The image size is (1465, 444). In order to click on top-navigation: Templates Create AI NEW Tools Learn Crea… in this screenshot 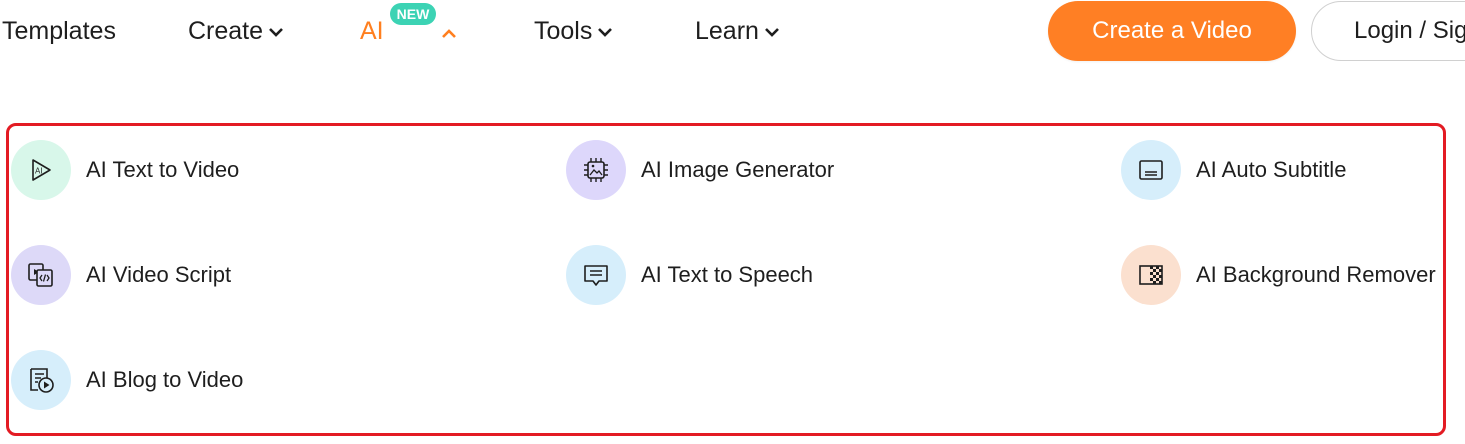, I will do `click(732, 31)`.